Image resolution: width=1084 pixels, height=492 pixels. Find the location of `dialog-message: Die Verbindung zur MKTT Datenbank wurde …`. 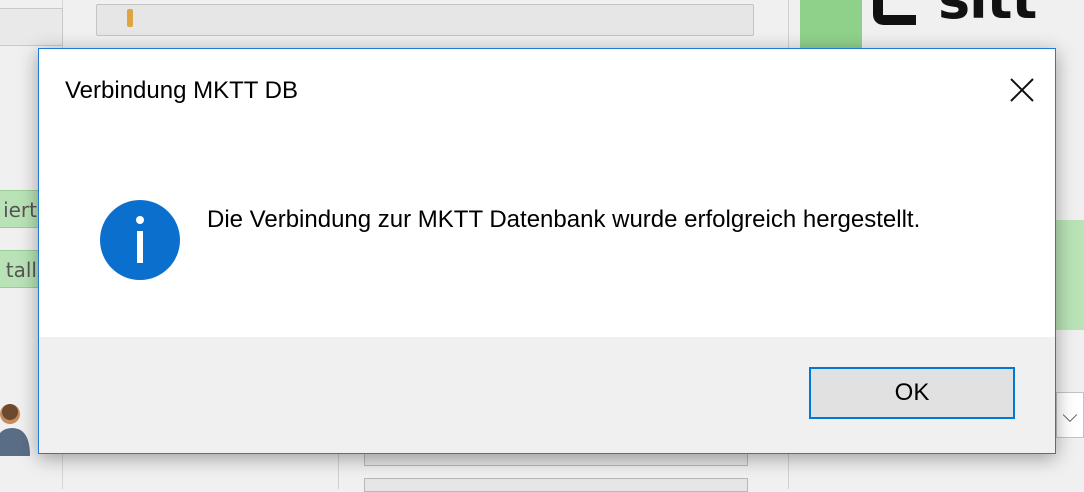

dialog-message: Die Verbindung zur MKTT Datenbank wurde … is located at coordinates (564, 219).